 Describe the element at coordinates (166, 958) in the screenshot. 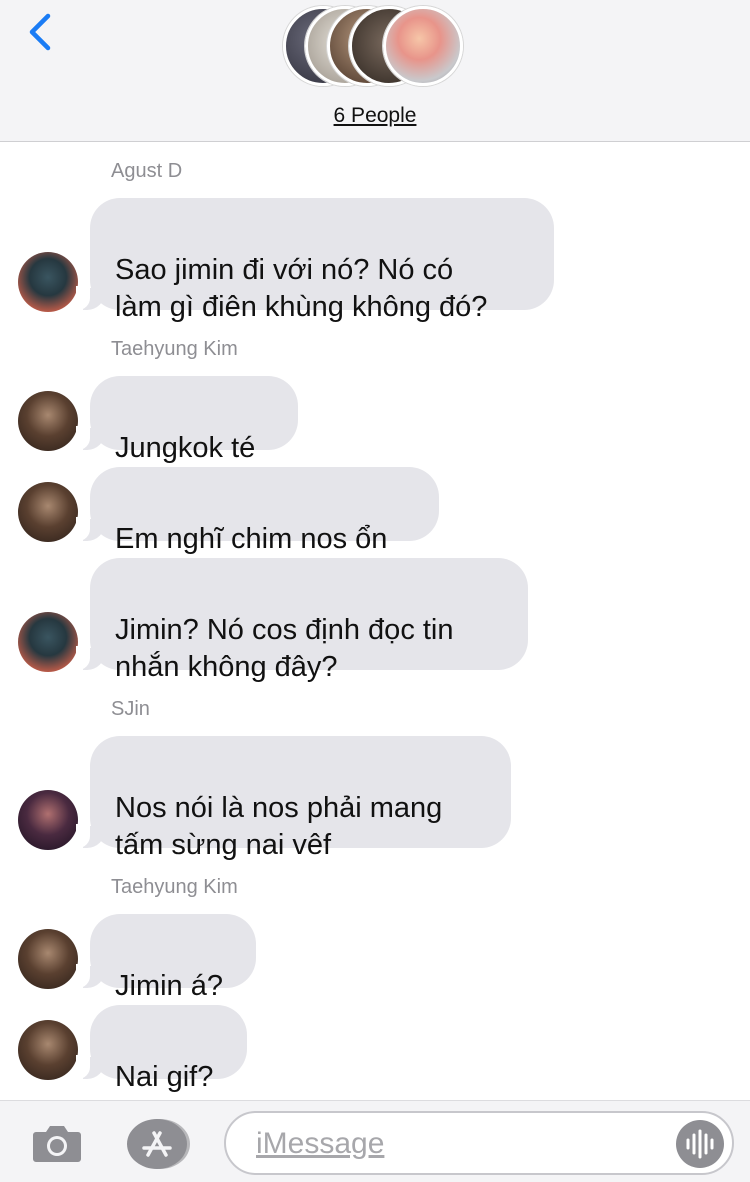

I see `message-bubble: Jimin á?` at that location.